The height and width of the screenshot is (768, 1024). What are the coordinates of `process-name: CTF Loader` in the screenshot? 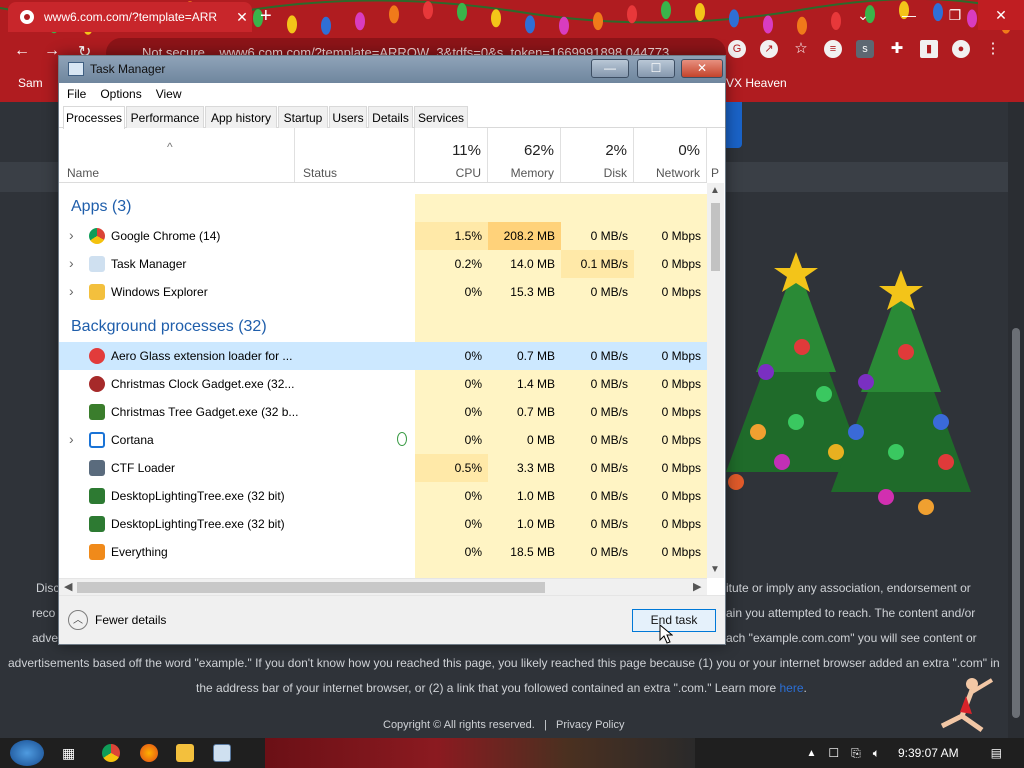 It's located at (143, 468).